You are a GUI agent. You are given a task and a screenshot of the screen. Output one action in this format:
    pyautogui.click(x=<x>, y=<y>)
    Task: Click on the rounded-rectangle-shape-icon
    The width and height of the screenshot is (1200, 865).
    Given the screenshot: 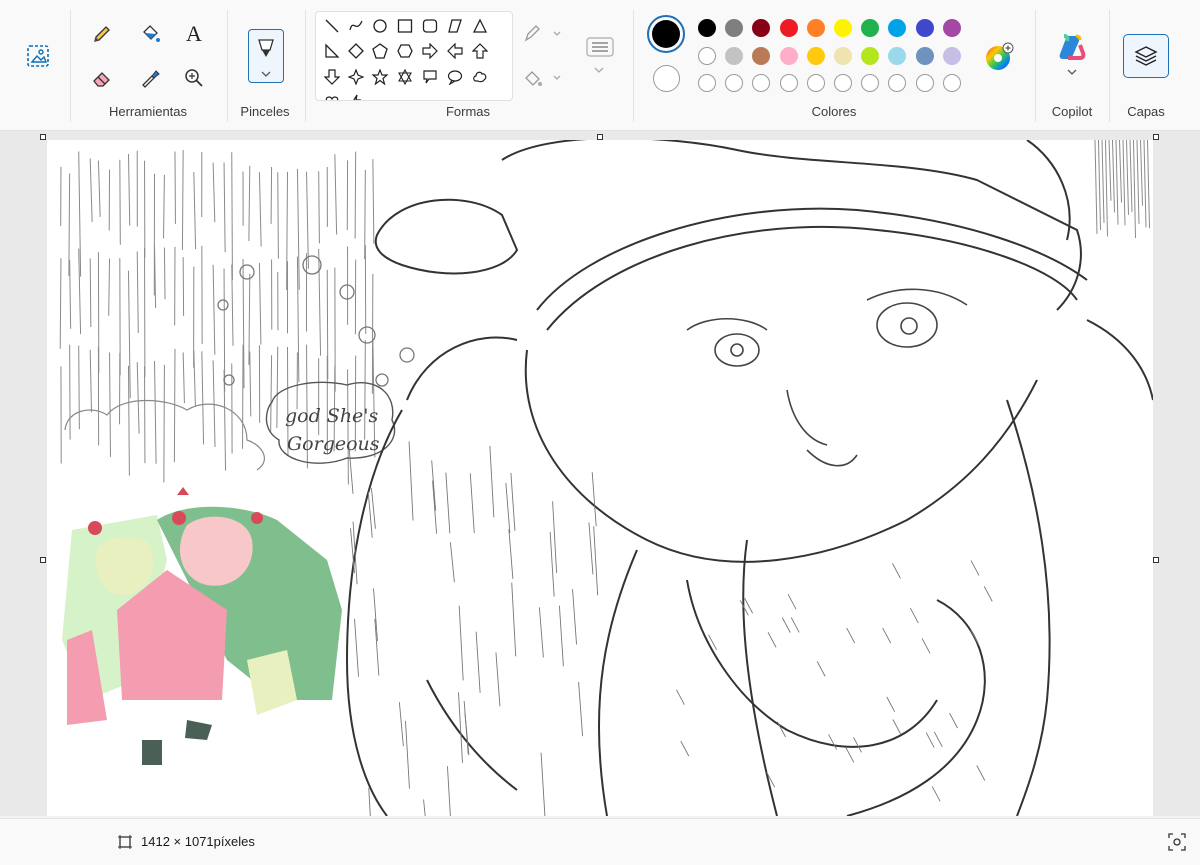 What is the action you would take?
    pyautogui.click(x=430, y=26)
    